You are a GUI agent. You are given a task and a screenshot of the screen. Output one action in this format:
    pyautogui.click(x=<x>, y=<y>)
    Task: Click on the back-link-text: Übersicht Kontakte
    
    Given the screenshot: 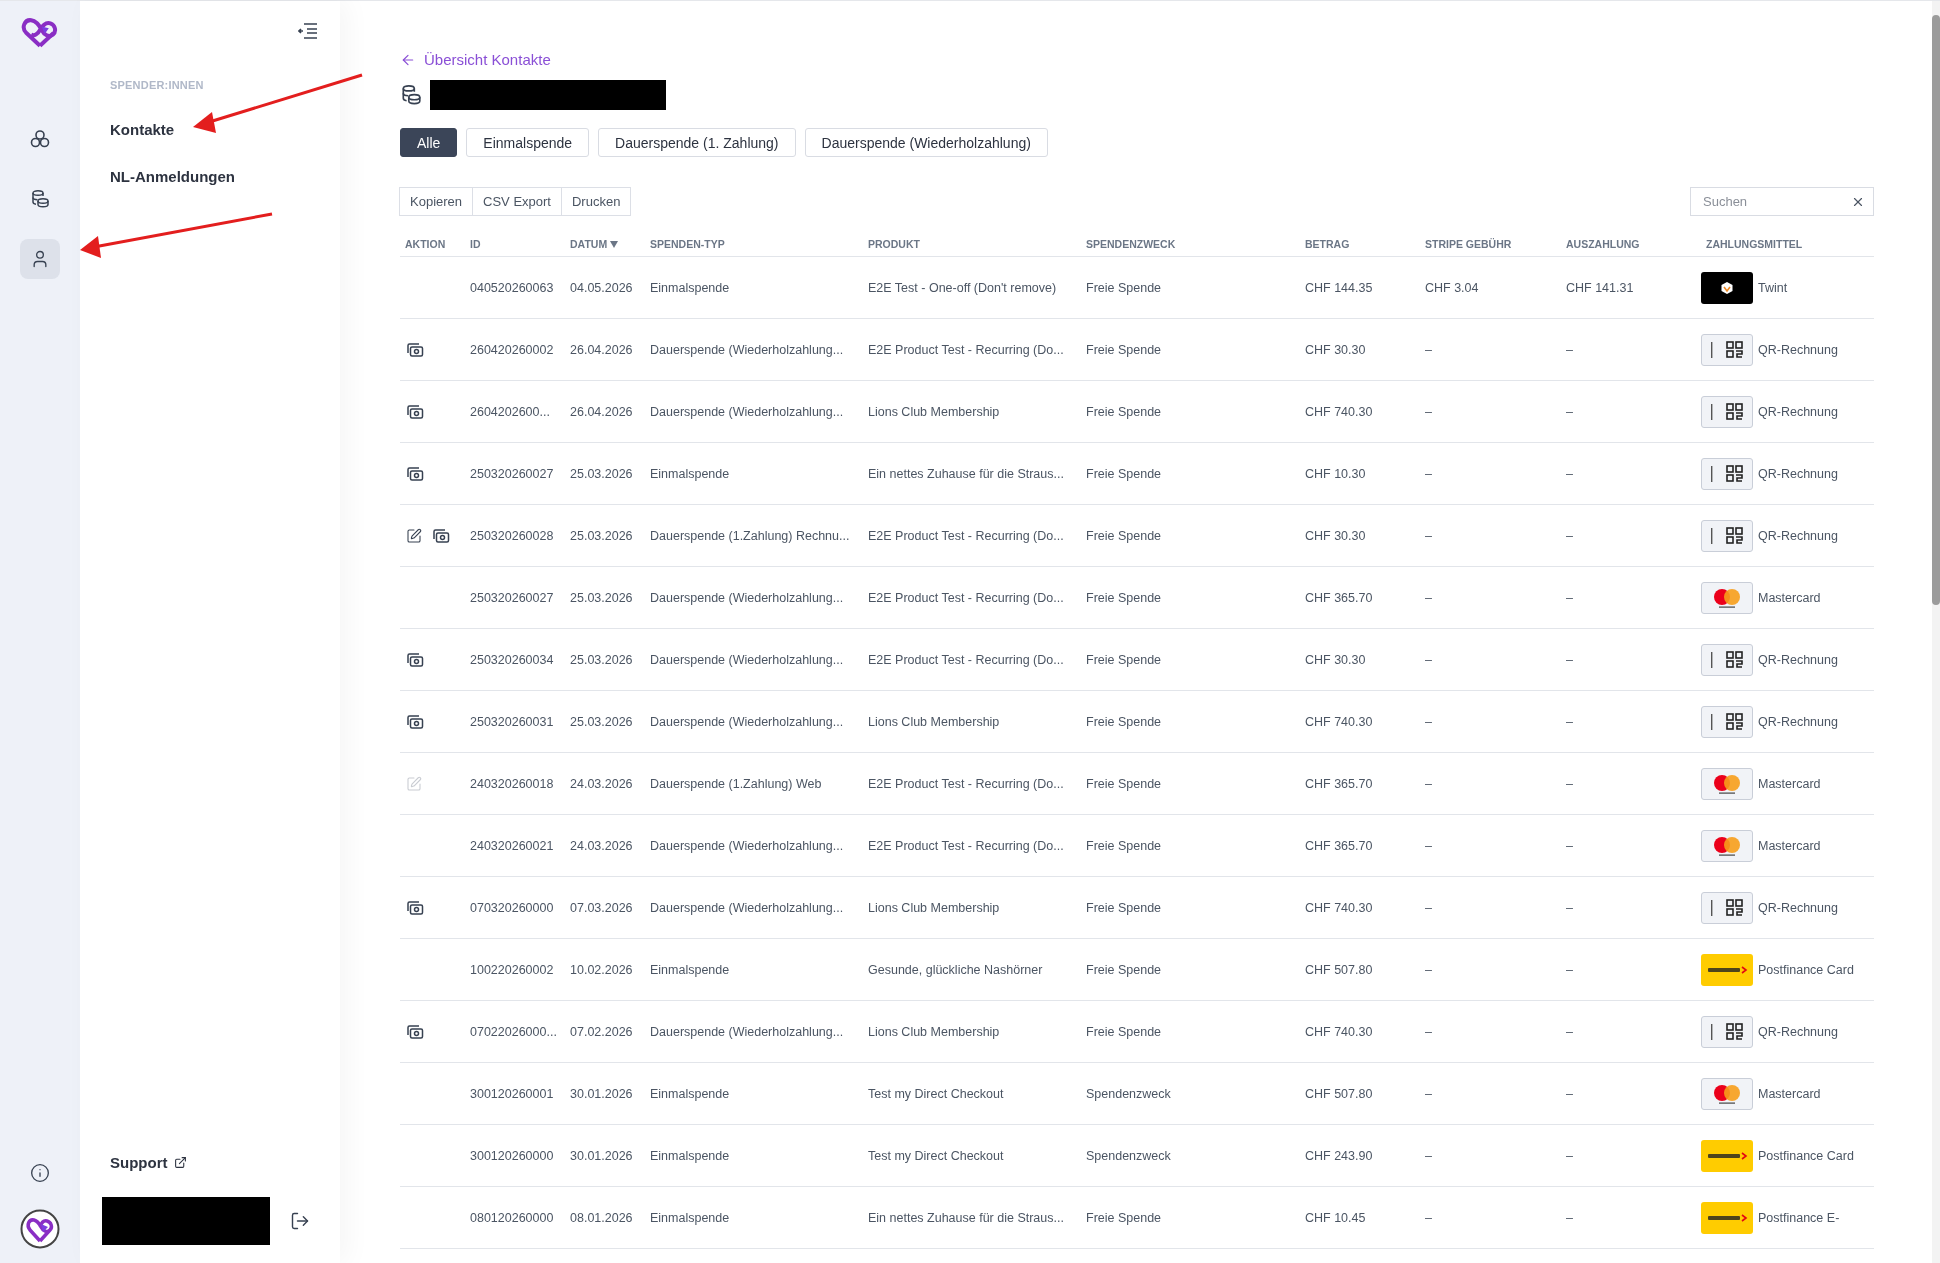 What is the action you would take?
    pyautogui.click(x=487, y=59)
    